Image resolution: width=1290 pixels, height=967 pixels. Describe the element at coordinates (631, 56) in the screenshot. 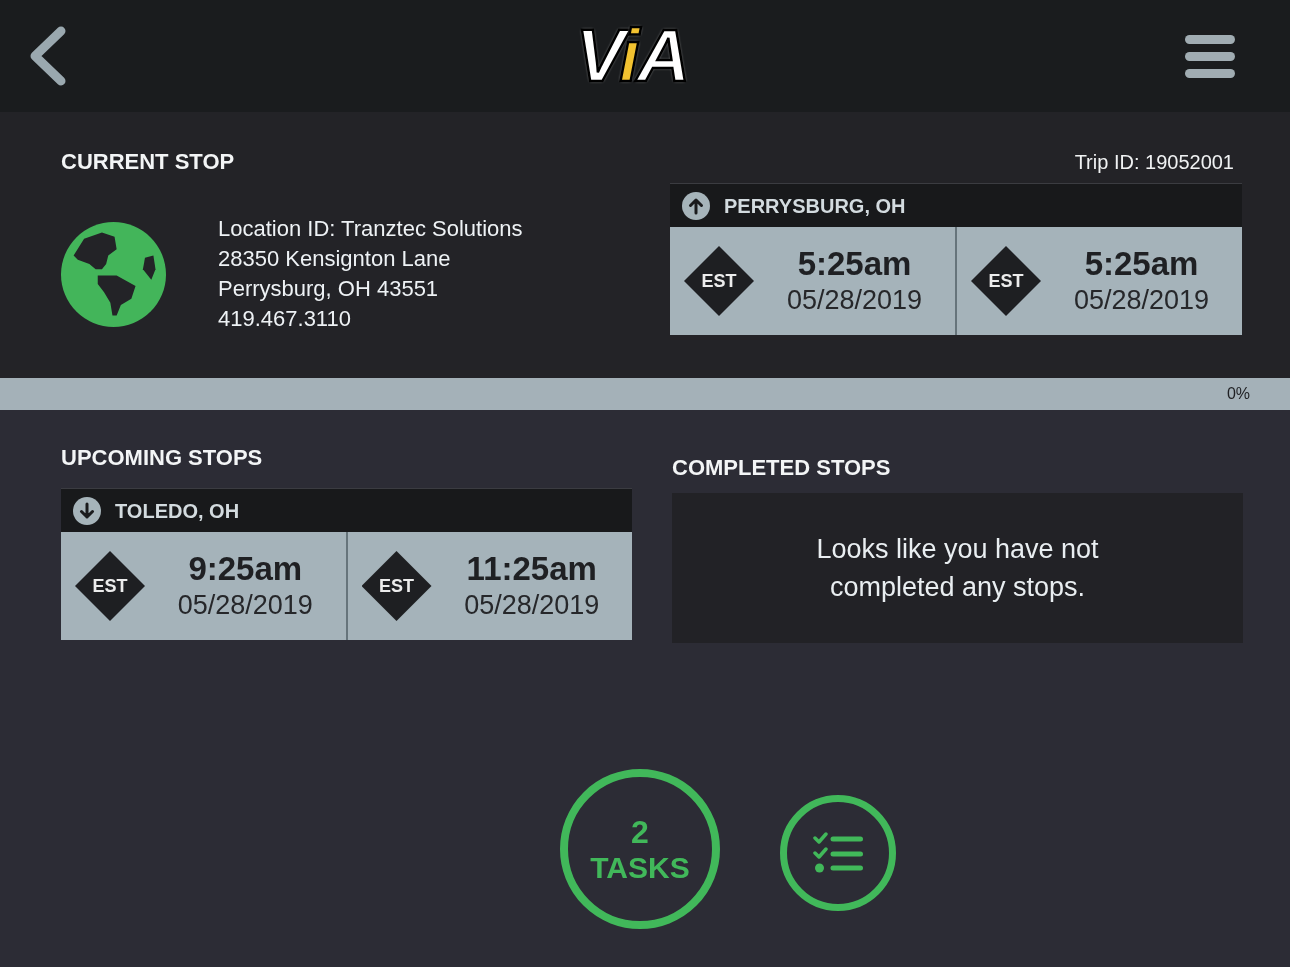

I see `logo: ViA` at that location.